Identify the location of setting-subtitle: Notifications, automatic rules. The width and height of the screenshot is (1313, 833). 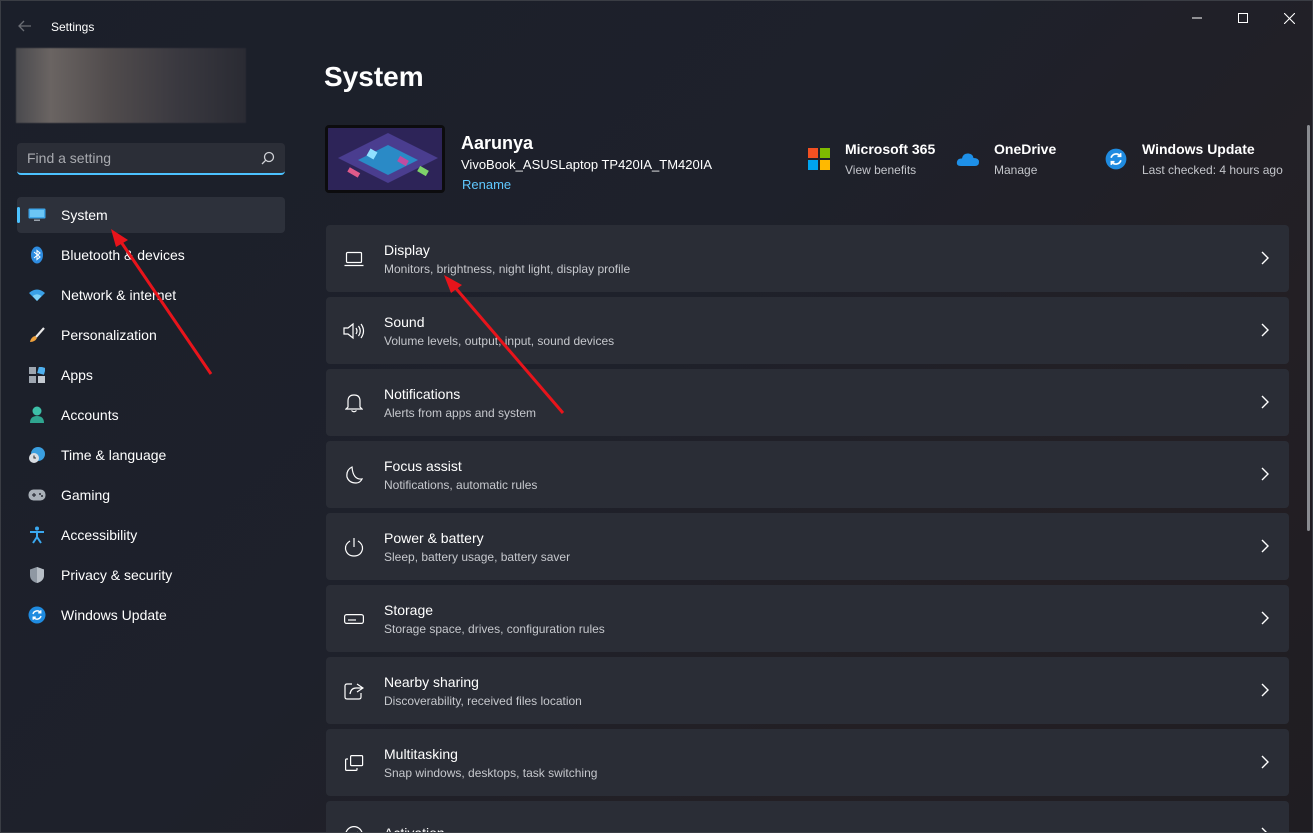
(461, 484).